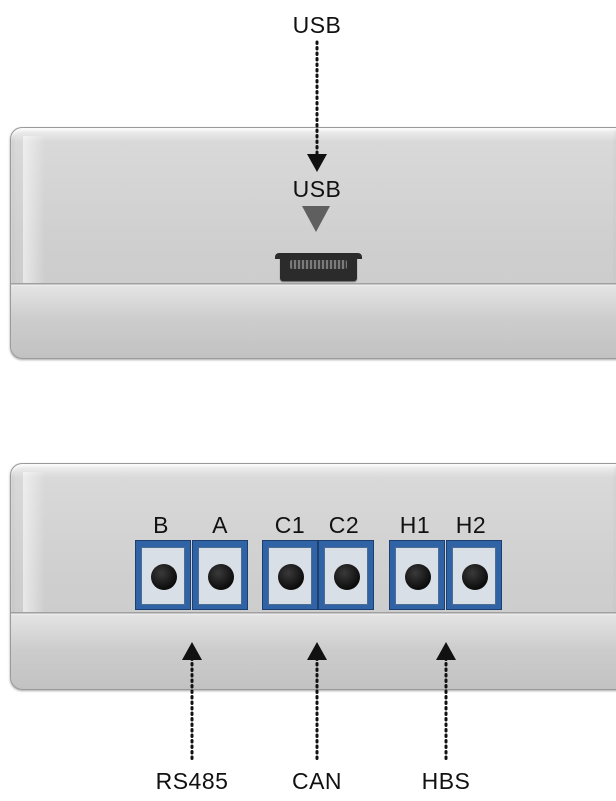 The image size is (616, 801). Describe the element at coordinates (446, 781) in the screenshot. I see `group-label-hbs: HBS` at that location.